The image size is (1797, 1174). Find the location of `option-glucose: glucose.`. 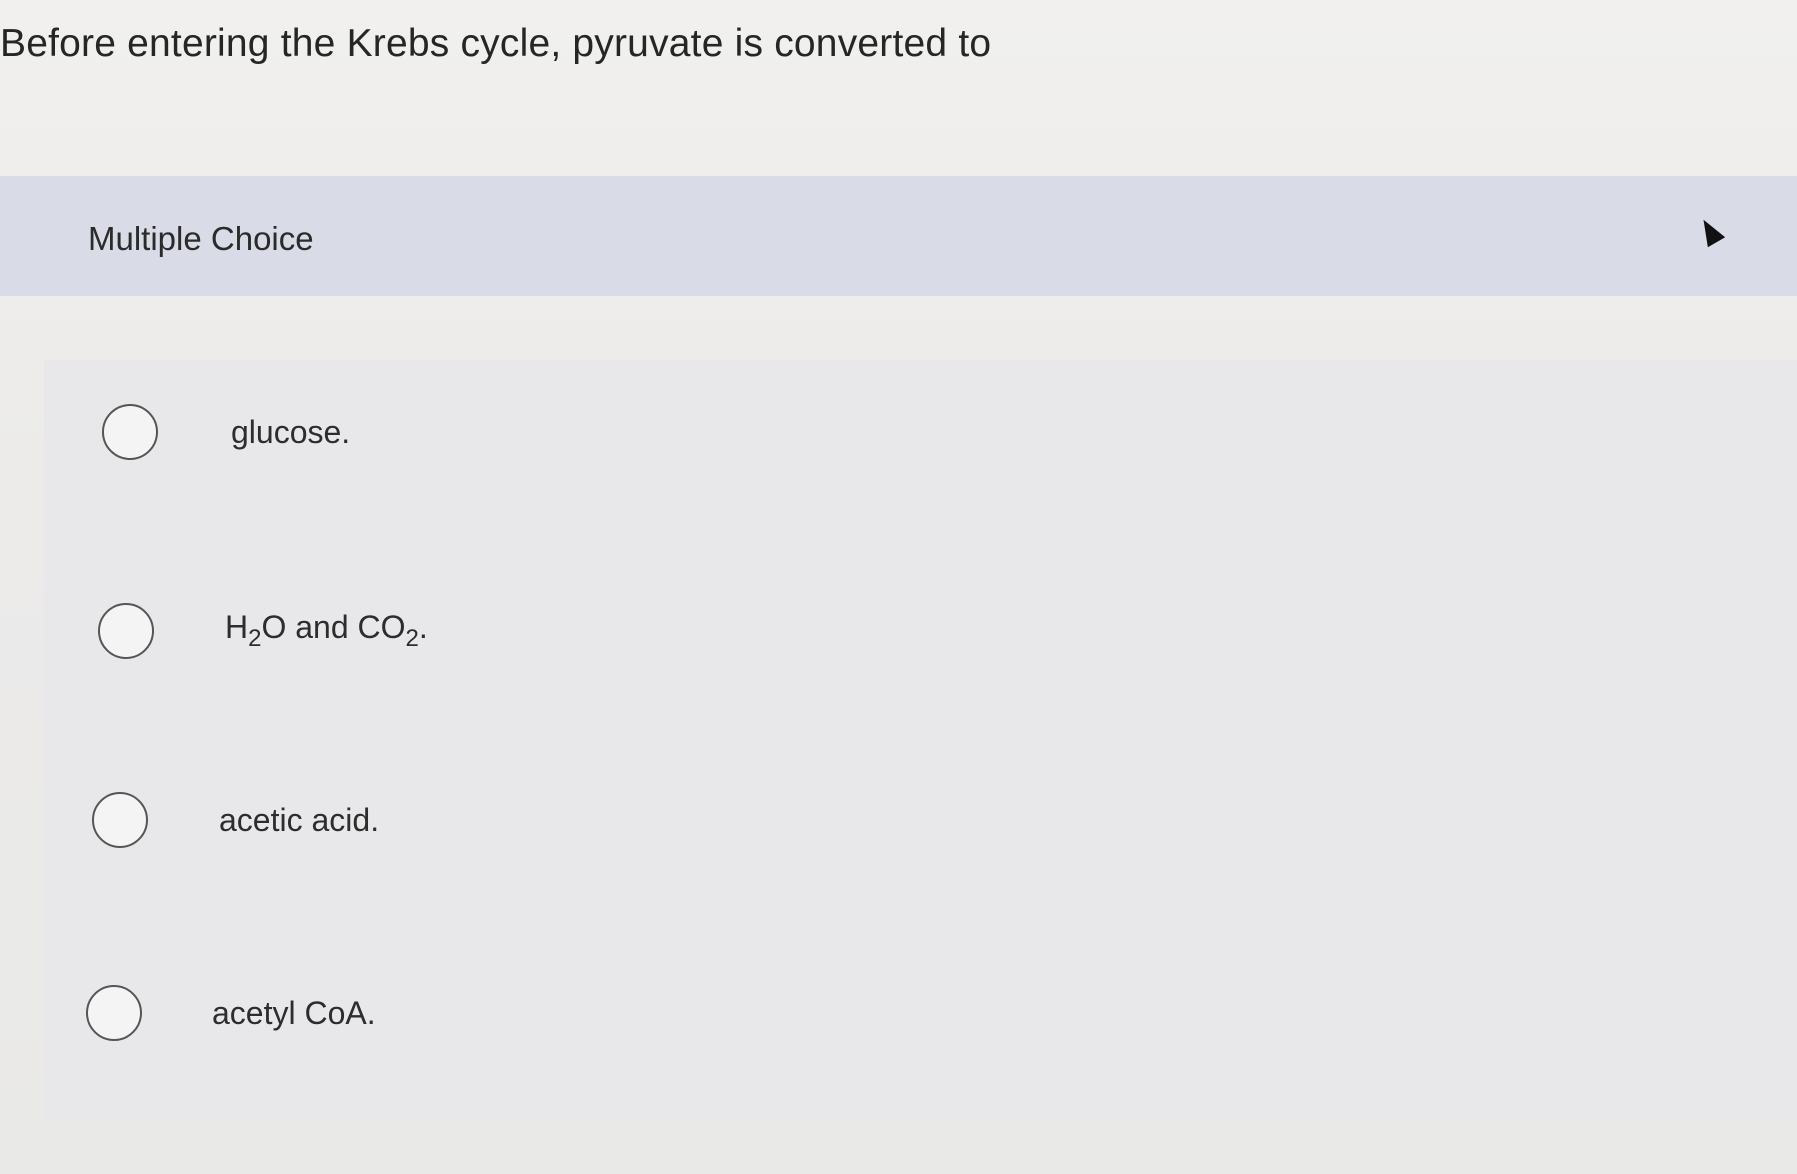

option-glucose: glucose. is located at coordinates (920, 435).